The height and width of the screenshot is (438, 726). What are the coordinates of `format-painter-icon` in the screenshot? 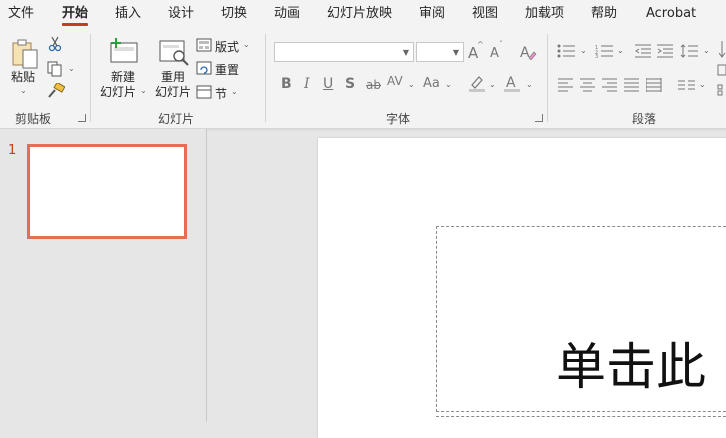 It's located at (56, 91).